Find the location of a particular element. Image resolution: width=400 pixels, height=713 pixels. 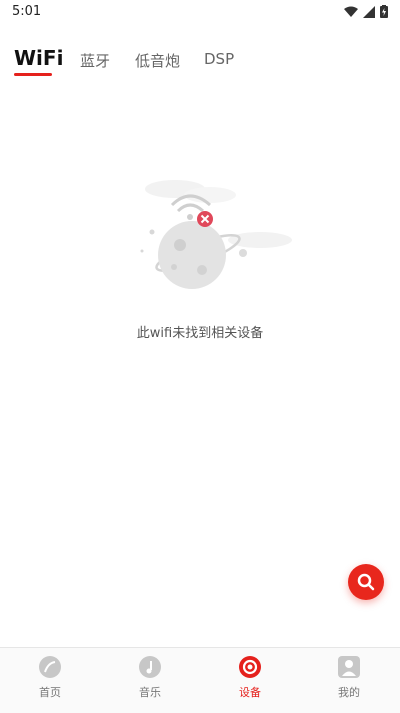

planet-wifi-off-icon is located at coordinates (216, 234).